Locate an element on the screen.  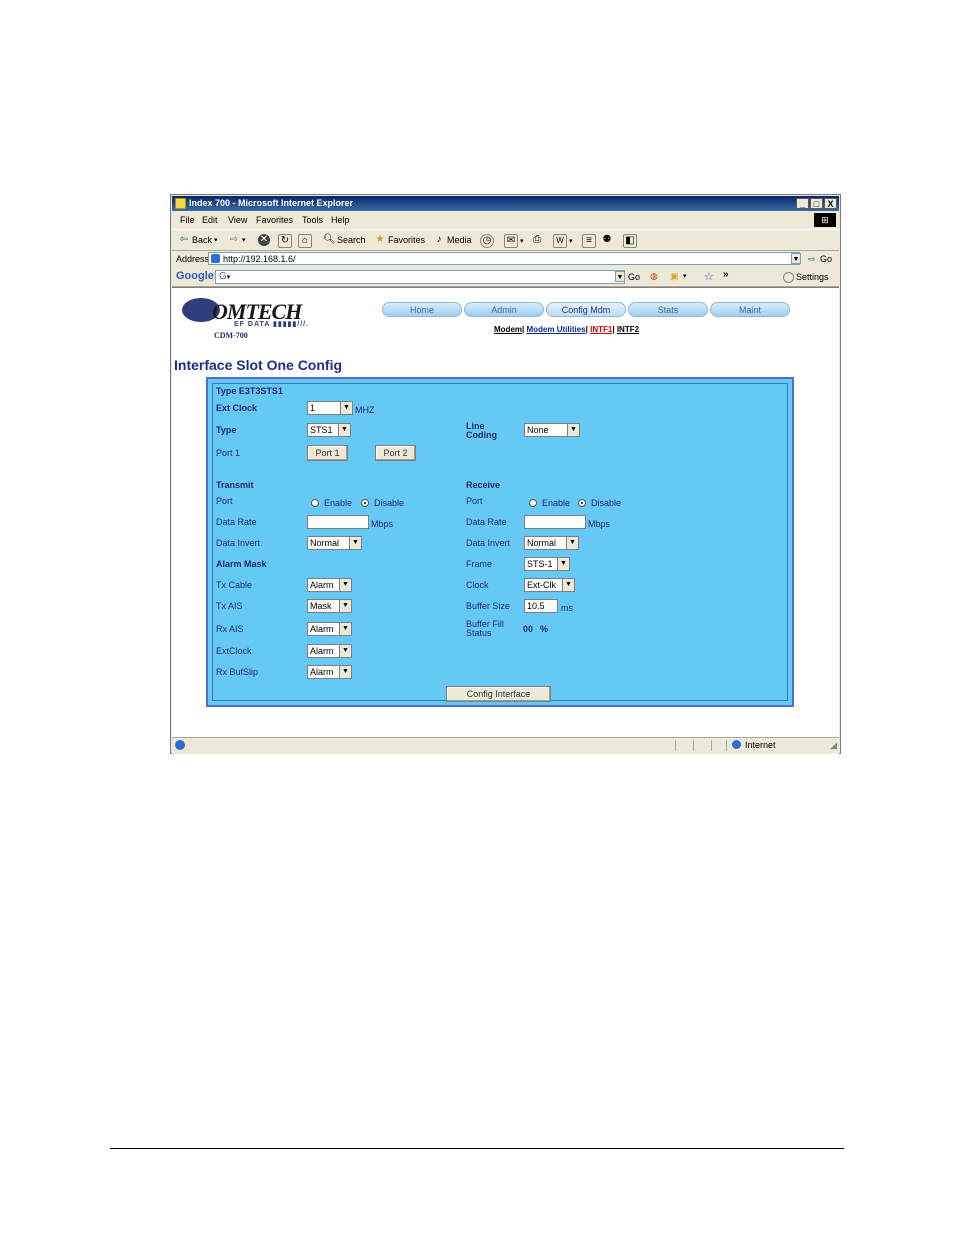
rx-ais-select: Alarm ▼ is located at coordinates (329, 629).